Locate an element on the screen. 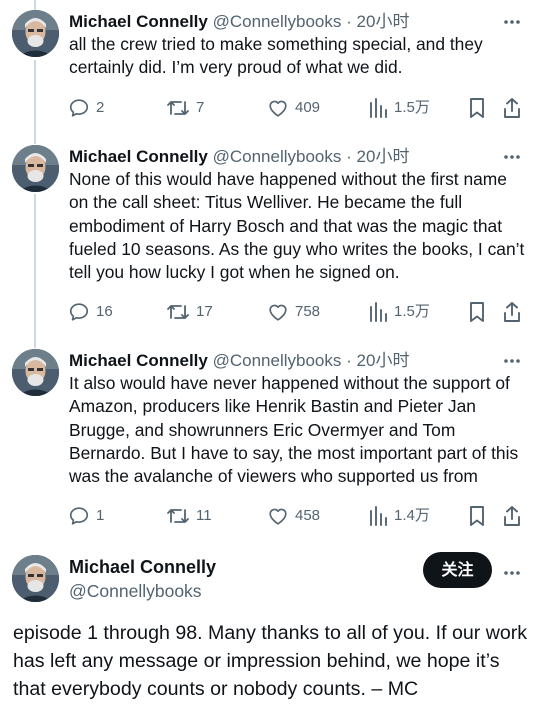 This screenshot has height=704, width=540. retweet-button: 11 is located at coordinates (189, 516).